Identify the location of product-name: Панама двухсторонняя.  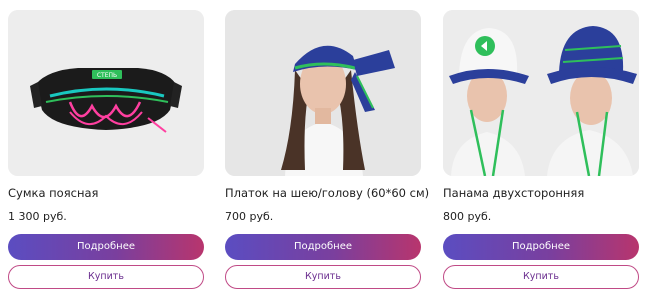
(541, 194).